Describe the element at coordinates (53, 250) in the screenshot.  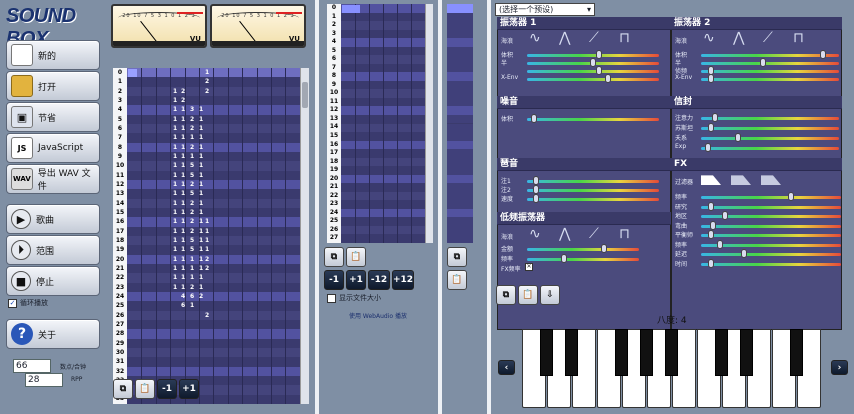
I see `play-range-button: ⏵ 范围` at that location.